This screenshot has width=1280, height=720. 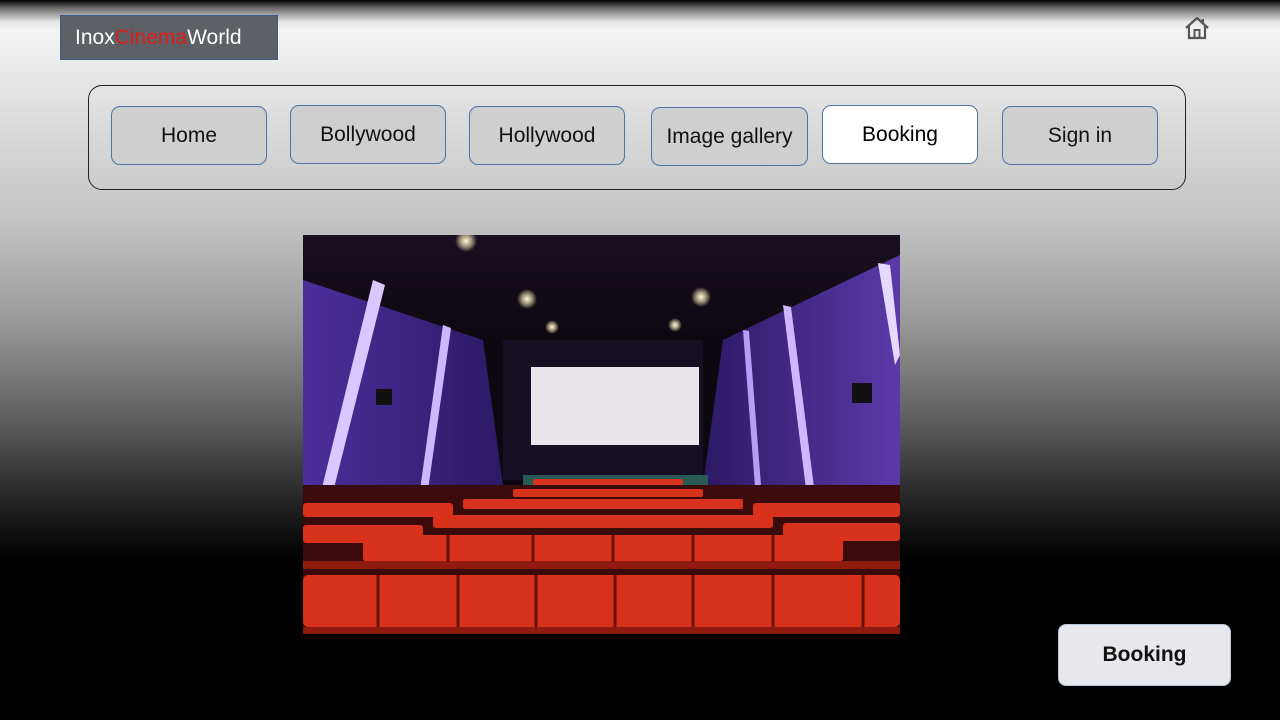 I want to click on nav-booking-button: Booking, so click(x=900, y=134).